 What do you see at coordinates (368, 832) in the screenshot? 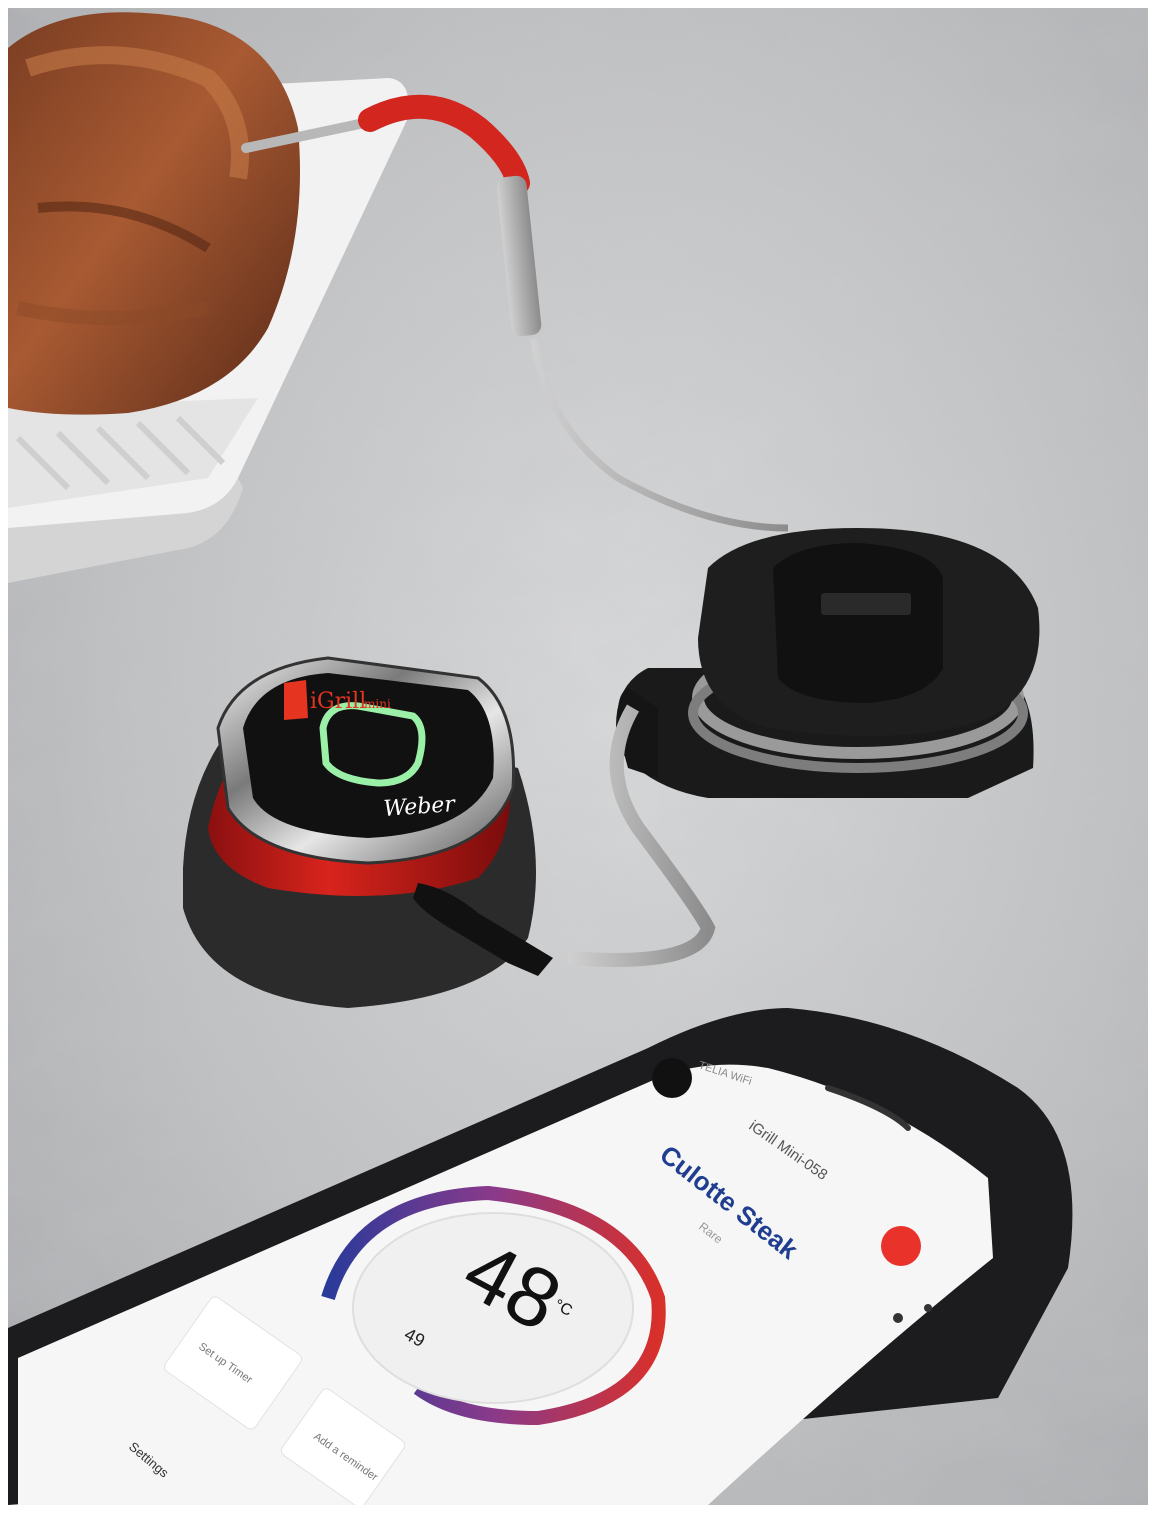
I see `thermometer-device: iGrill mini Weber` at bounding box center [368, 832].